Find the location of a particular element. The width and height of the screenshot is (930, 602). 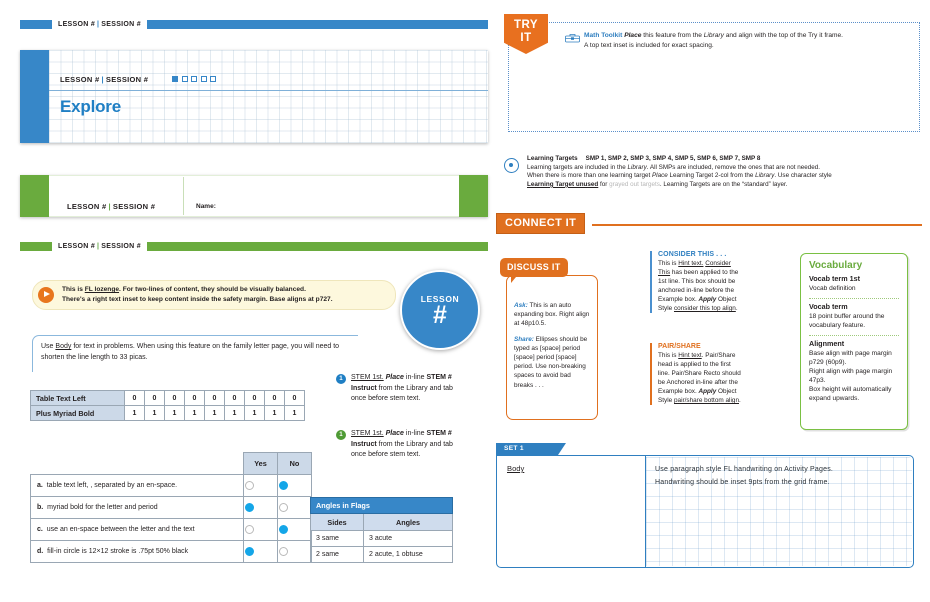

stem1-link: STEM 1st. is located at coordinates (367, 377).